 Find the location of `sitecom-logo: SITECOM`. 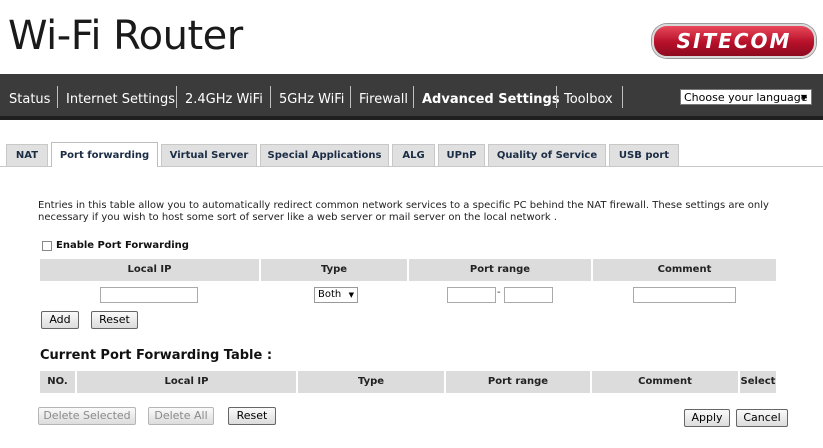

sitecom-logo: SITECOM is located at coordinates (734, 41).